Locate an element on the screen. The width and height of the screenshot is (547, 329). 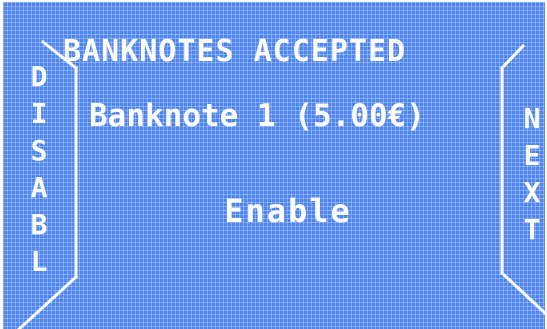
next-button-label: N E X T is located at coordinates (531, 174).